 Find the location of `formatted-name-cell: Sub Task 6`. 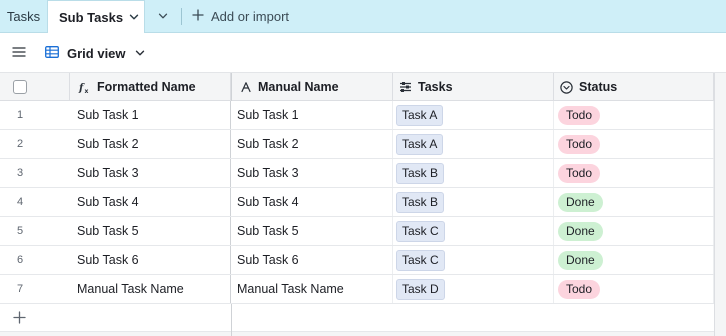

formatted-name-cell: Sub Task 6 is located at coordinates (150, 260).